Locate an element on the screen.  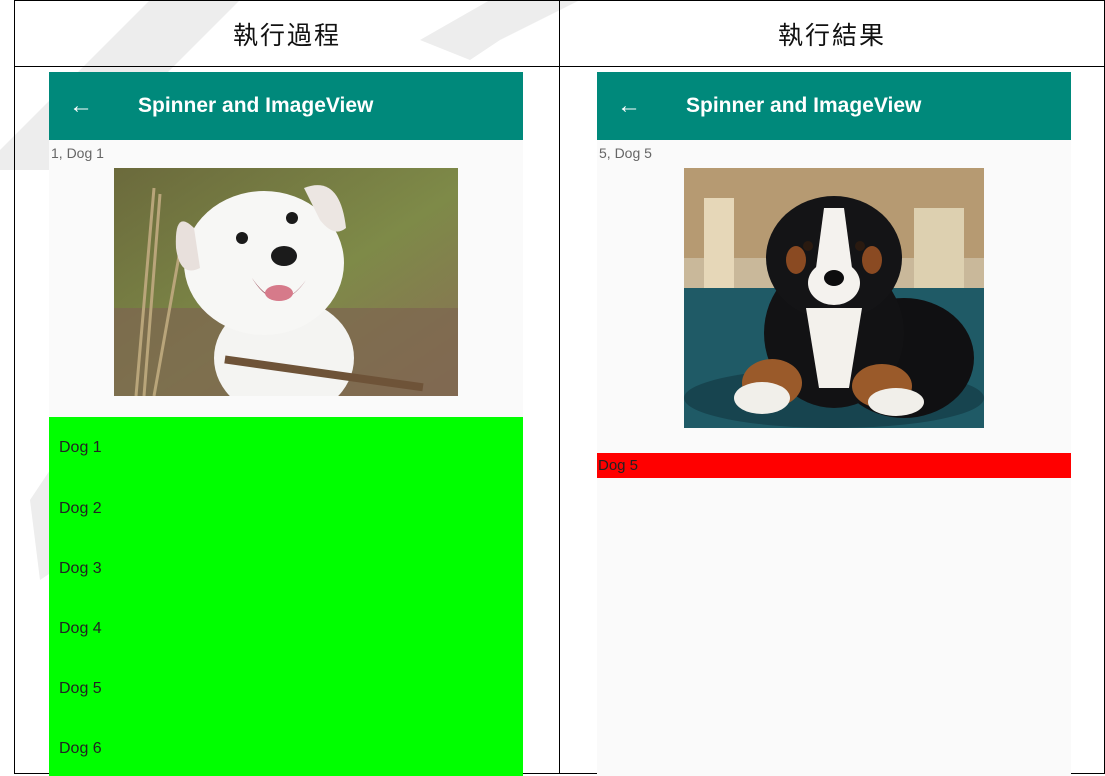
column-header-process: 執行過程 is located at coordinates (287, 33).